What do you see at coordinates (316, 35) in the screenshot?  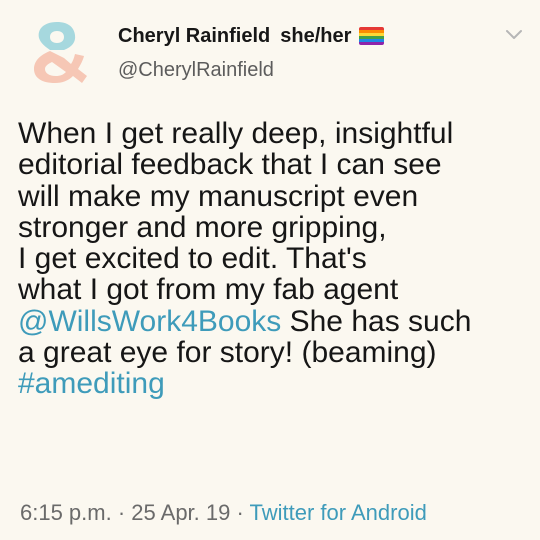 I see `author-pronouns: she/her` at bounding box center [316, 35].